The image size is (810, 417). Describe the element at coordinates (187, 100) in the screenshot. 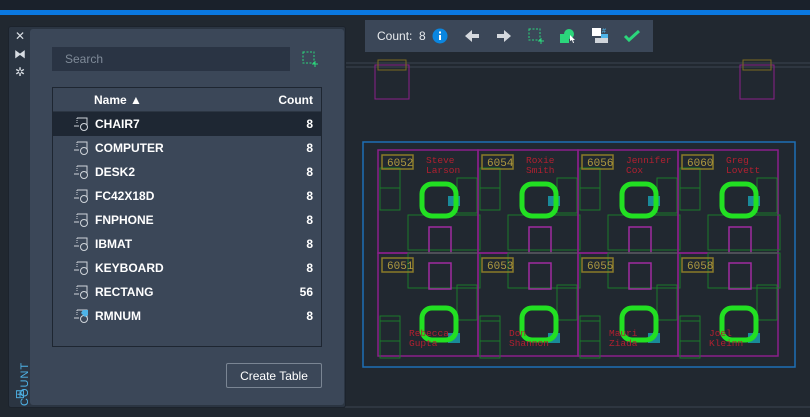

I see `table-header: Name ▲ Count` at that location.